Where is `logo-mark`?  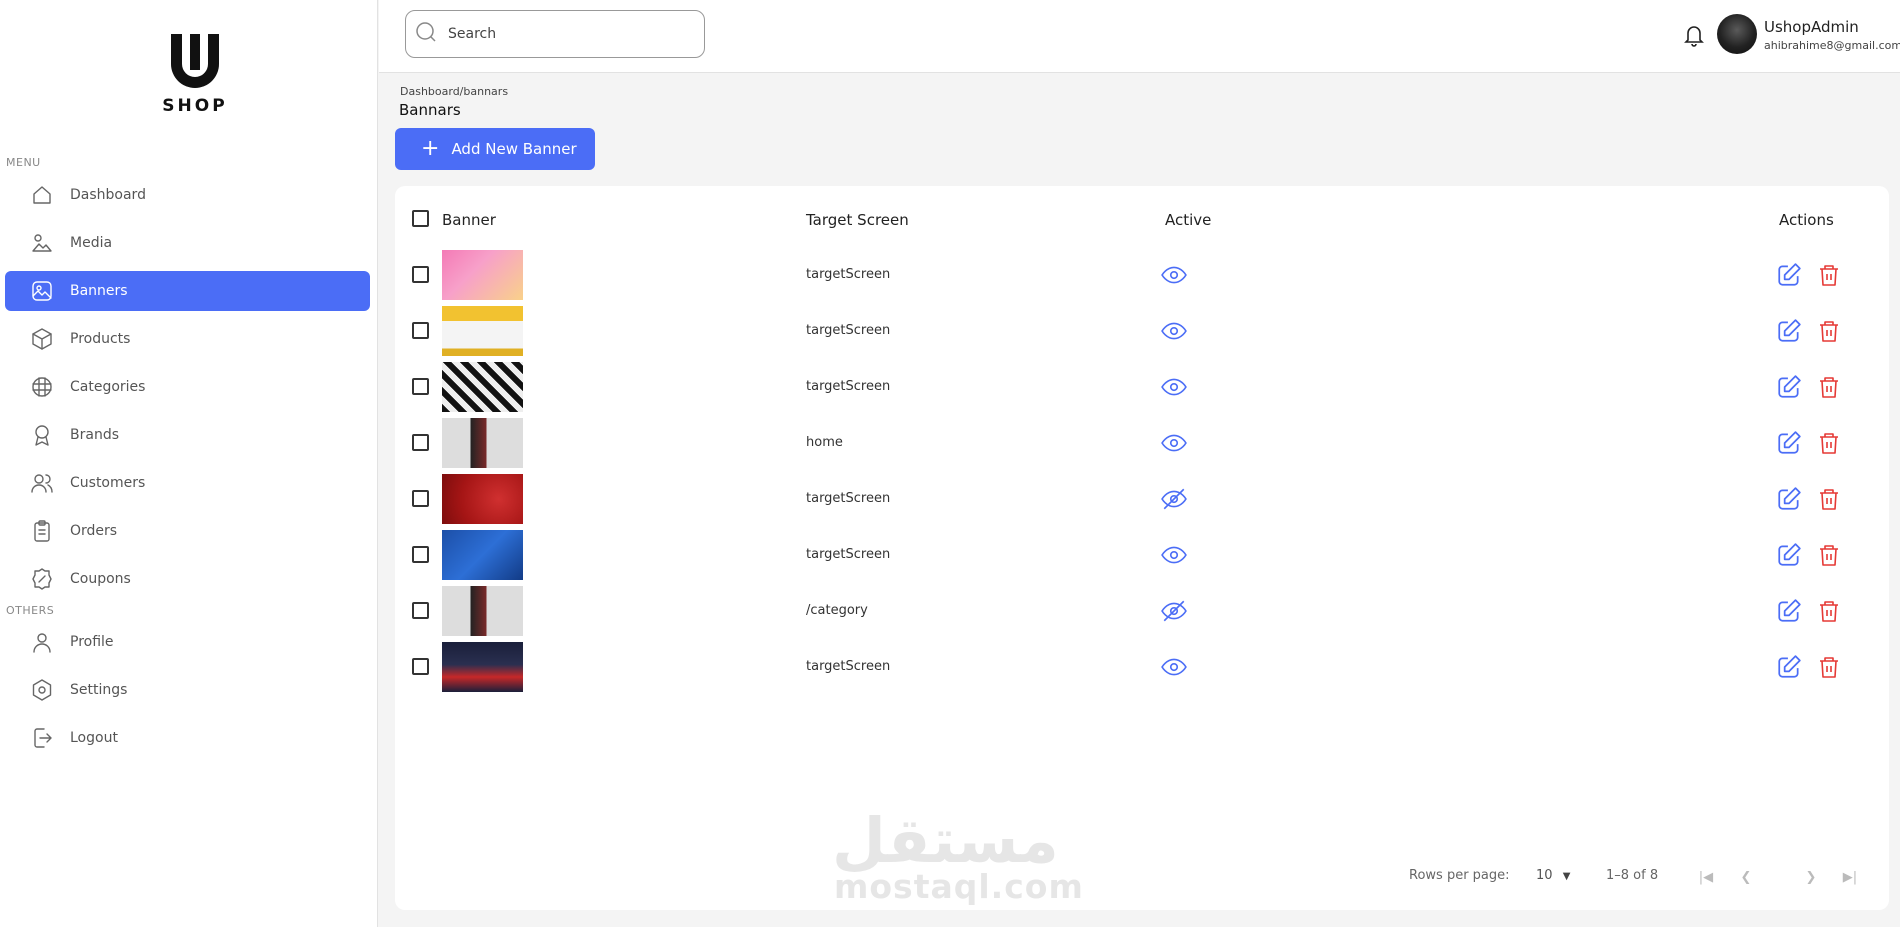 logo-mark is located at coordinates (195, 61).